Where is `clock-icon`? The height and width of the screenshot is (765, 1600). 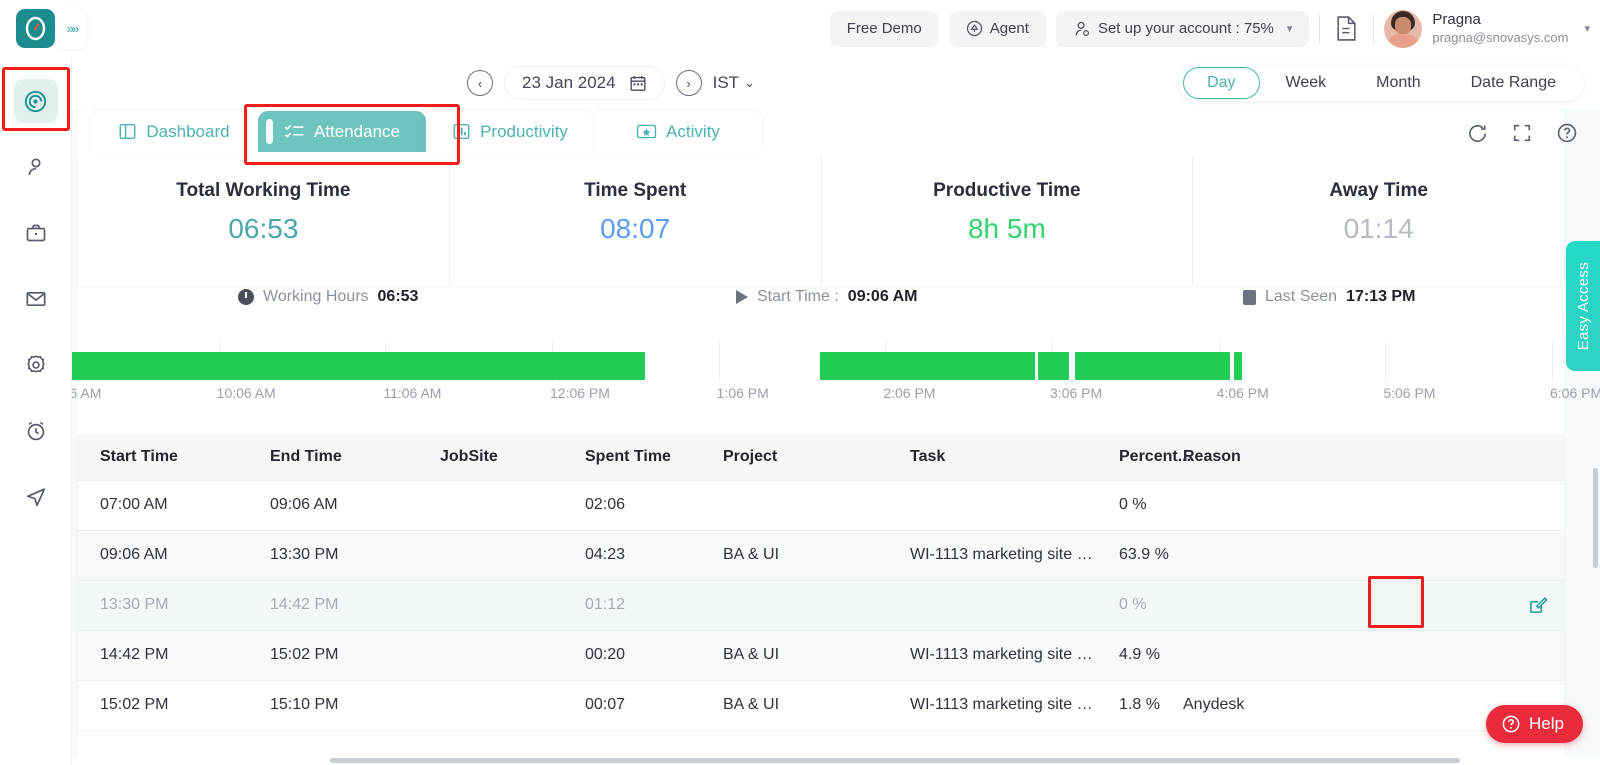
clock-icon is located at coordinates (246, 297).